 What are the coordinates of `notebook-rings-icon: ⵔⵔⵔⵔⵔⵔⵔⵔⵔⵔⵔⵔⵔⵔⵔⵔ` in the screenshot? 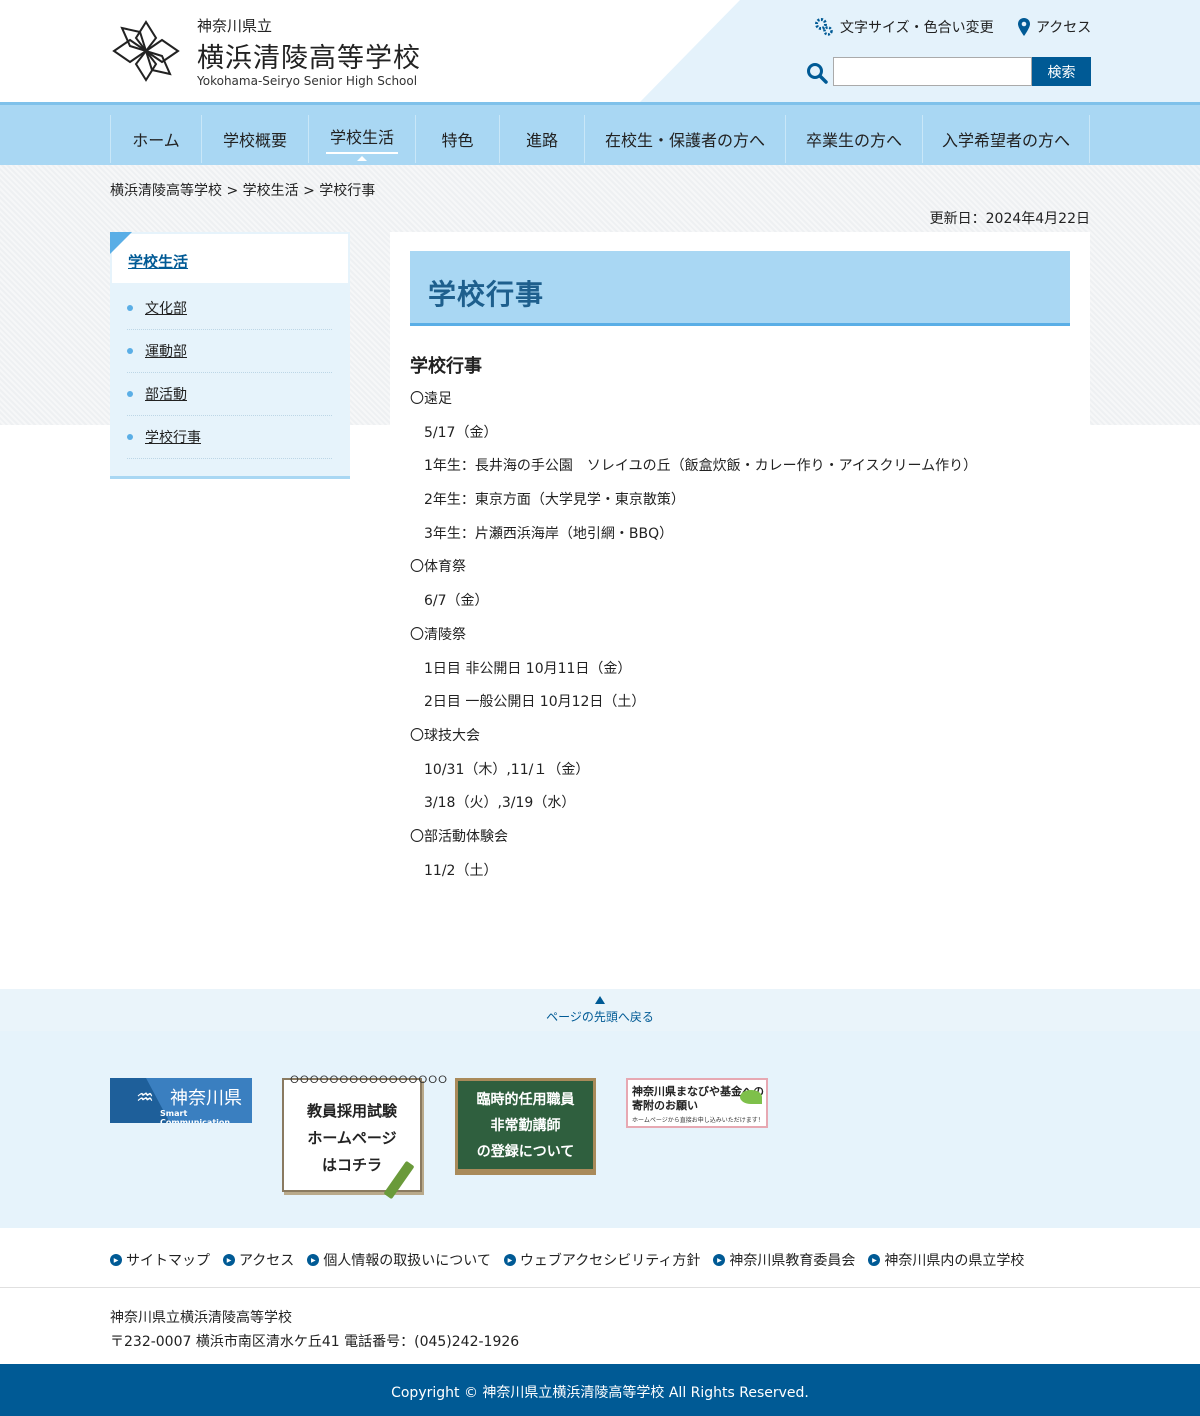 It's located at (369, 1080).